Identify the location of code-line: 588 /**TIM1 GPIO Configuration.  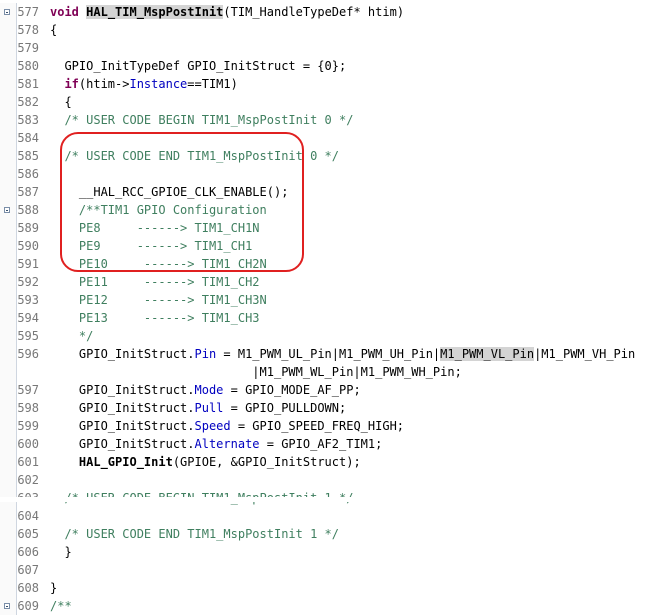
(324, 210).